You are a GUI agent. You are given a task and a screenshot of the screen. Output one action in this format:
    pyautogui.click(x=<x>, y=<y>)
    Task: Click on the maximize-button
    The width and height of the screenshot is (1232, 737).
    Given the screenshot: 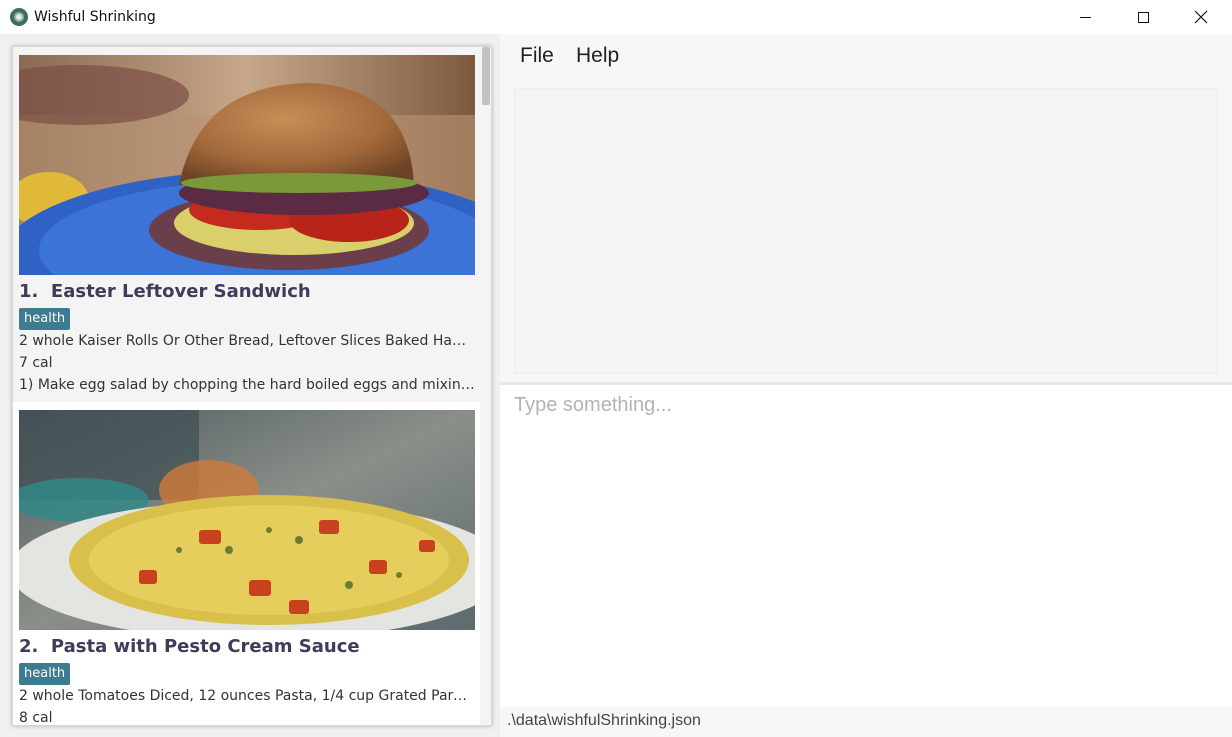 What is the action you would take?
    pyautogui.click(x=1143, y=17)
    